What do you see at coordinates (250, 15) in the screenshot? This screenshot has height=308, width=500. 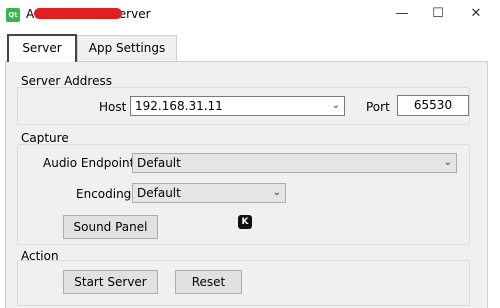 I see `title-bar: Qt Audio Stream Server — ☐ ✕` at bounding box center [250, 15].